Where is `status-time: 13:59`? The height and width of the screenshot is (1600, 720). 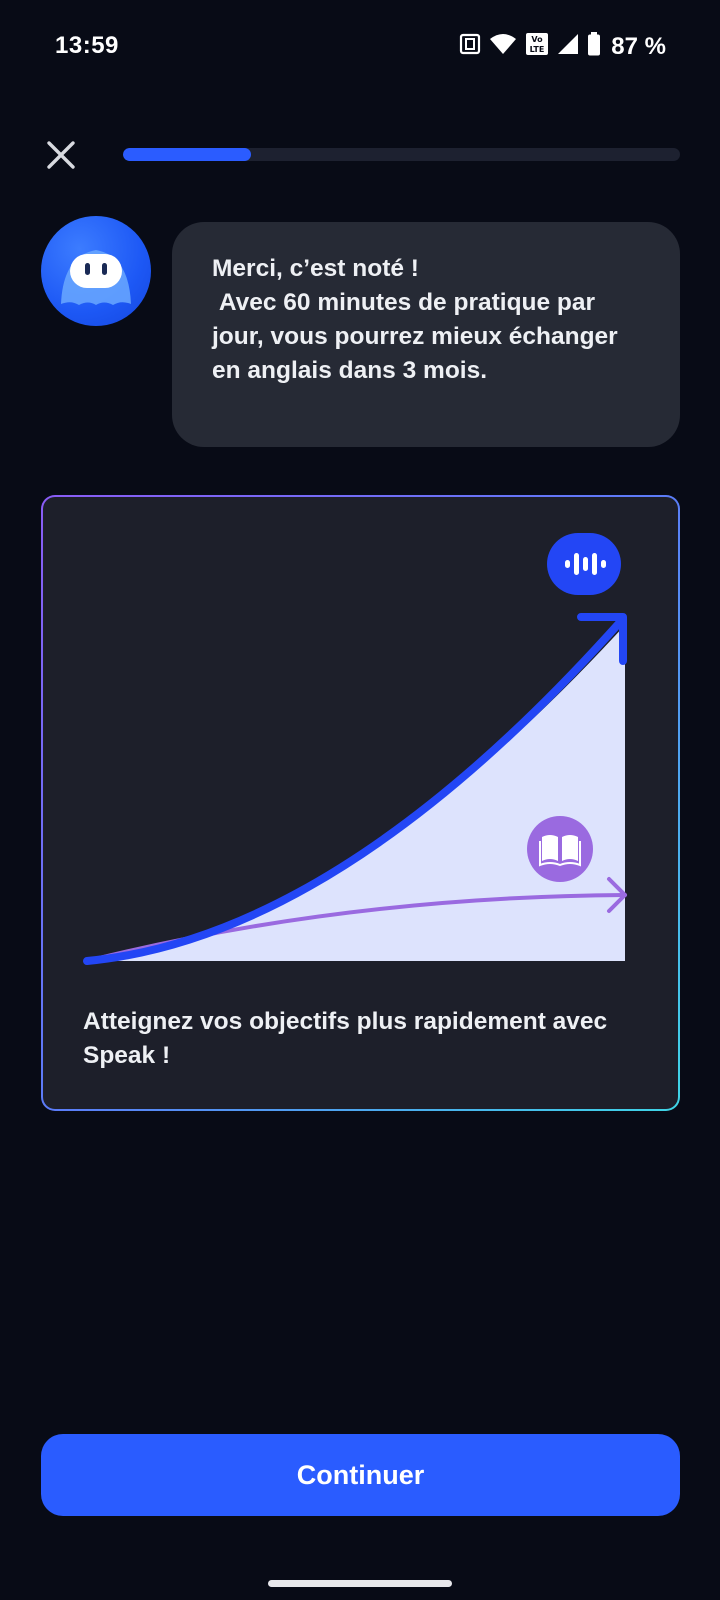
status-time: 13:59 is located at coordinates (87, 45).